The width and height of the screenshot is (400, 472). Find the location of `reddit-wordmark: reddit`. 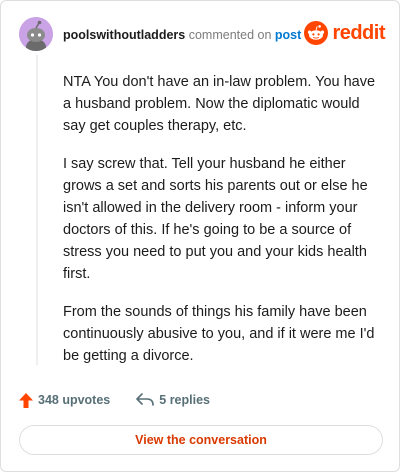

reddit-wordmark: reddit is located at coordinates (358, 33).